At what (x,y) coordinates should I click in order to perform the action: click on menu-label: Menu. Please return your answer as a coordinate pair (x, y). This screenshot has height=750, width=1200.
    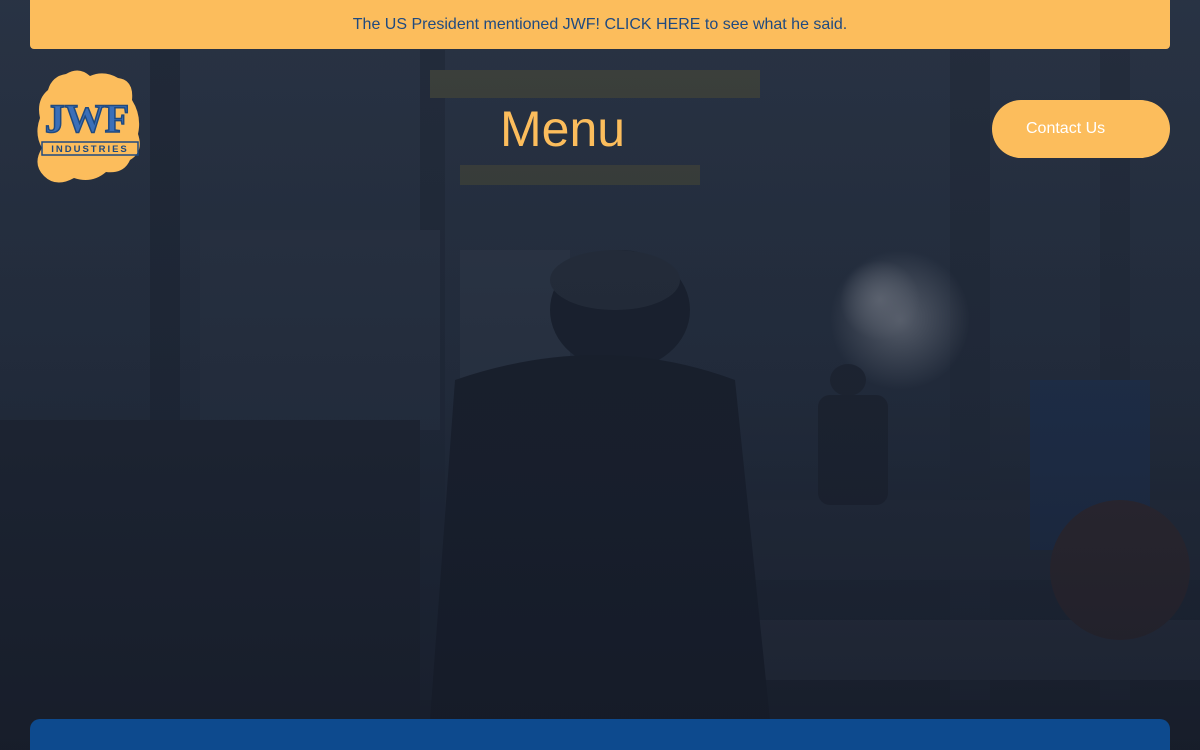
    Looking at the image, I should click on (563, 129).